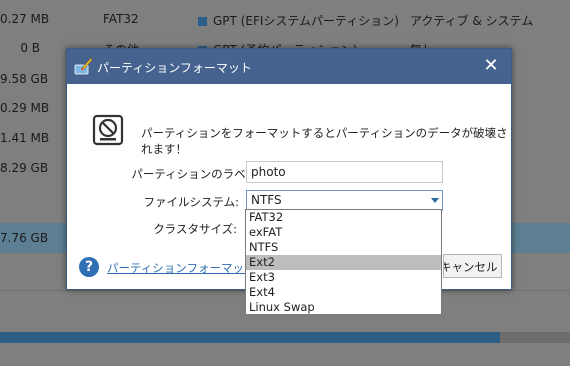 The image size is (570, 366). I want to click on size-cell: 0.27 MB, so click(25, 19).